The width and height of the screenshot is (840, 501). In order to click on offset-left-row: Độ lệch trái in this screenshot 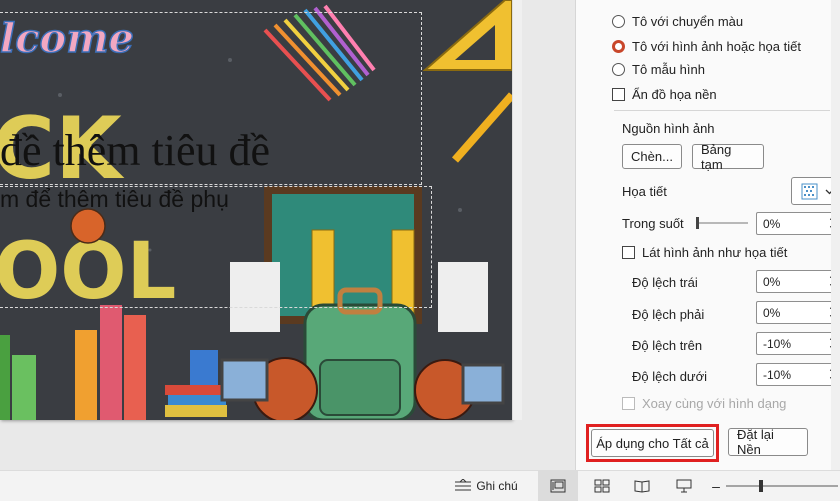, I will do `click(665, 282)`.